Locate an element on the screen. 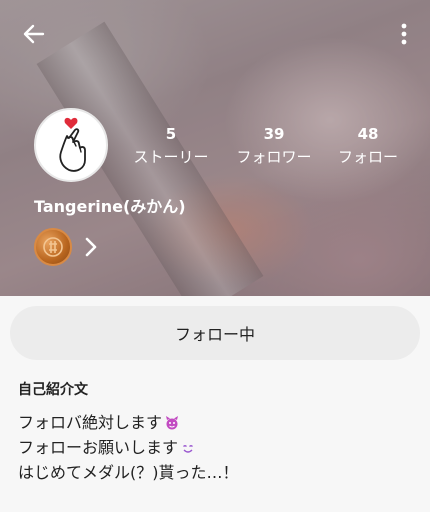 This screenshot has width=430, height=512. chevron-right-icon is located at coordinates (91, 247).